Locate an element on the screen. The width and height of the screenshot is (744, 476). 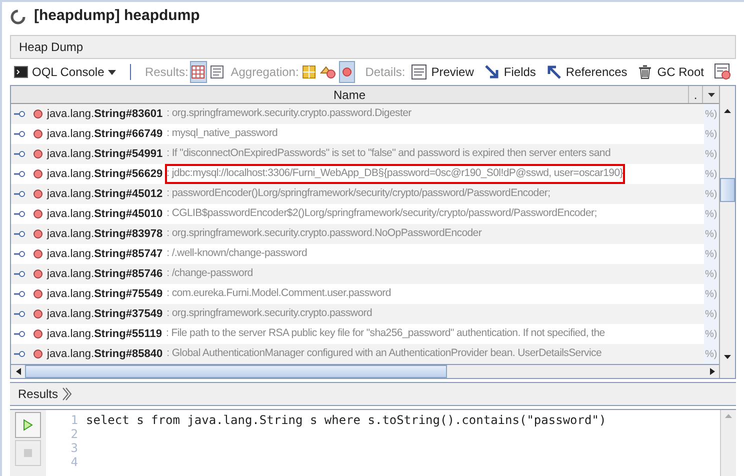
object-type: java.lang.String#83978 is located at coordinates (105, 234).